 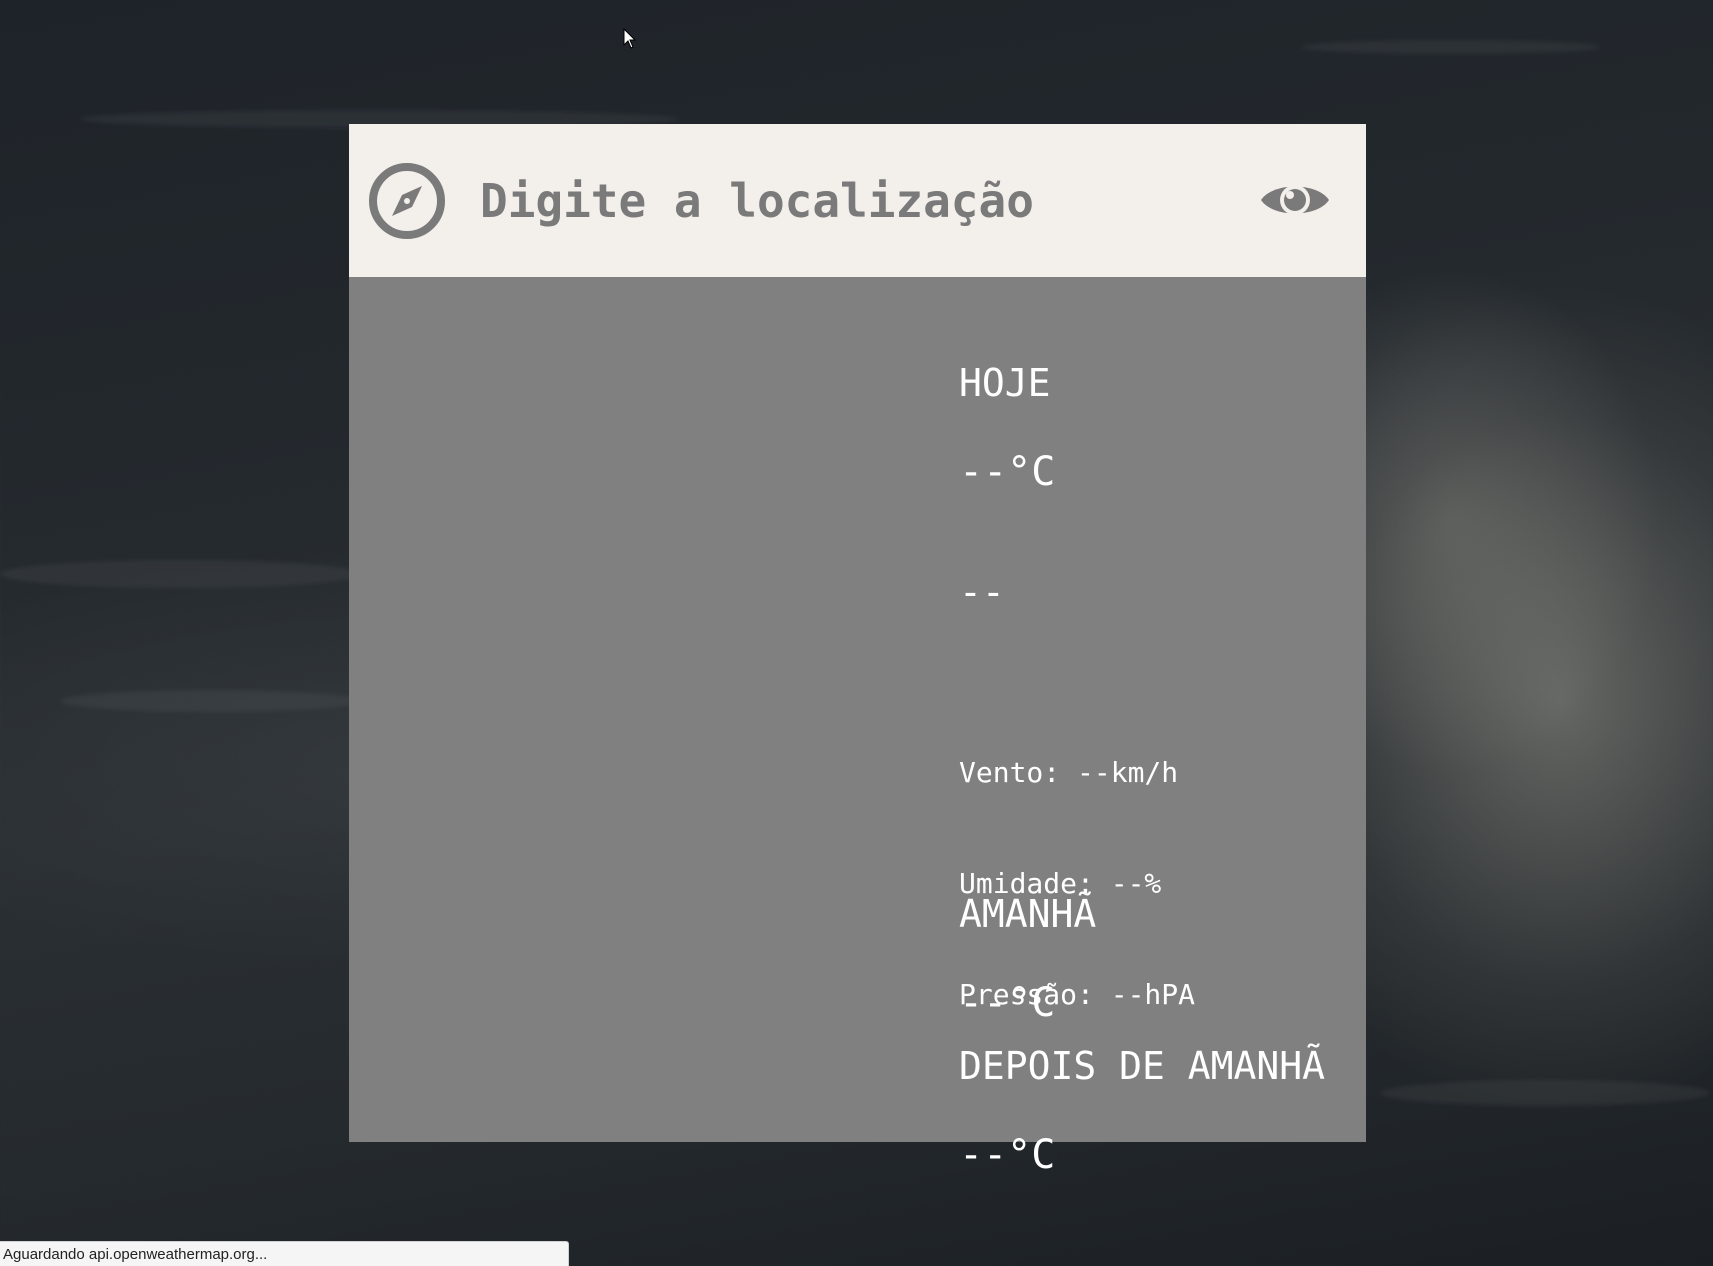 I want to click on after-tomorrow-section: DEPOIS DE AMANHÃ --°C, so click(x=1142, y=1111).